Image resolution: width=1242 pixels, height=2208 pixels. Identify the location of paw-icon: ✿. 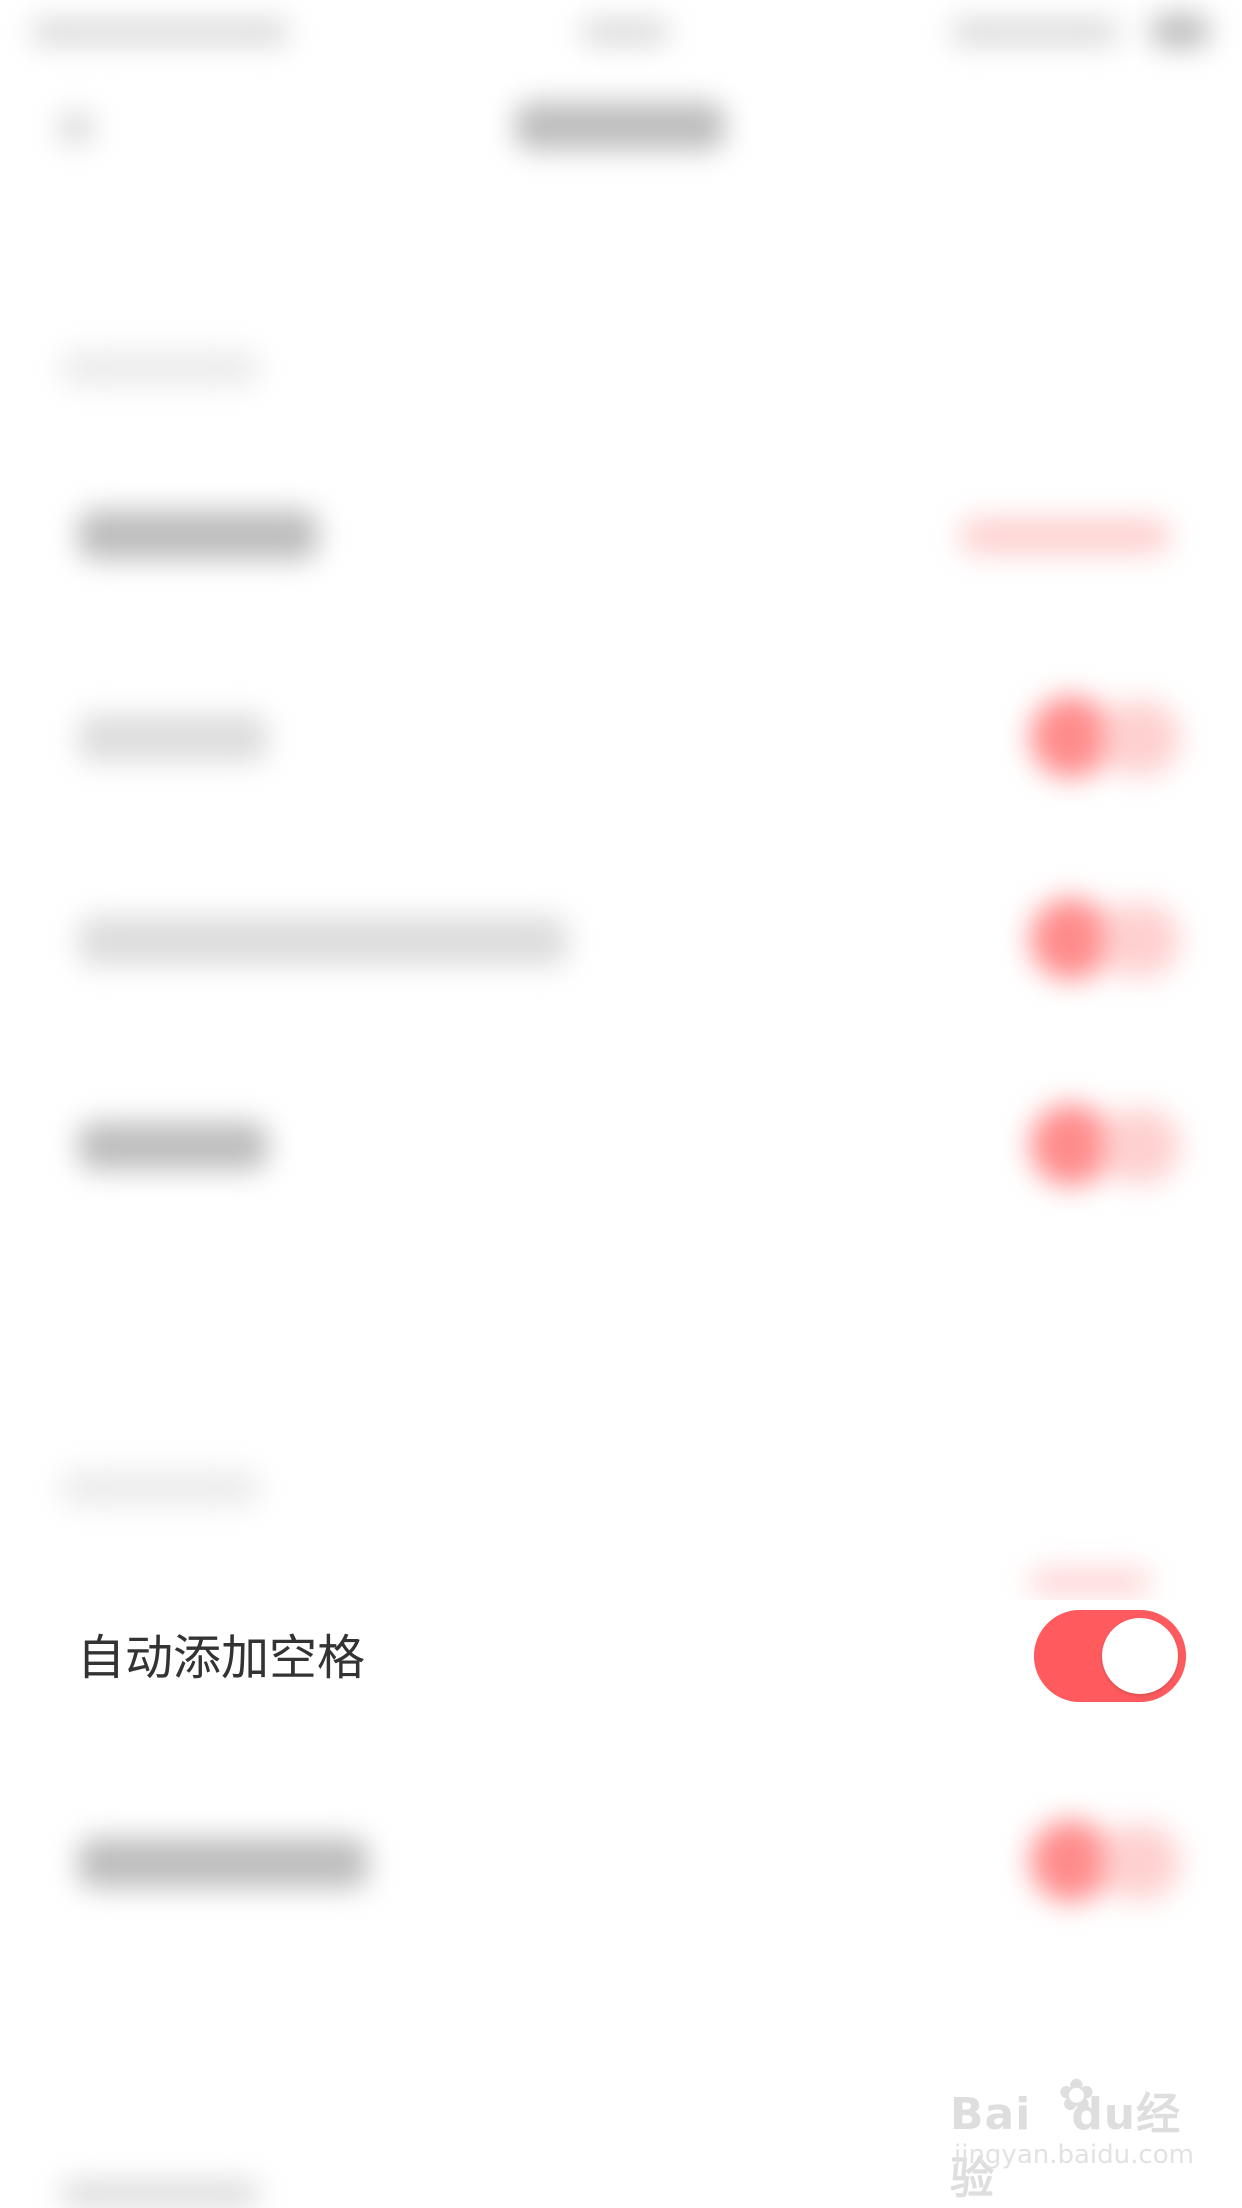
(1076, 2095).